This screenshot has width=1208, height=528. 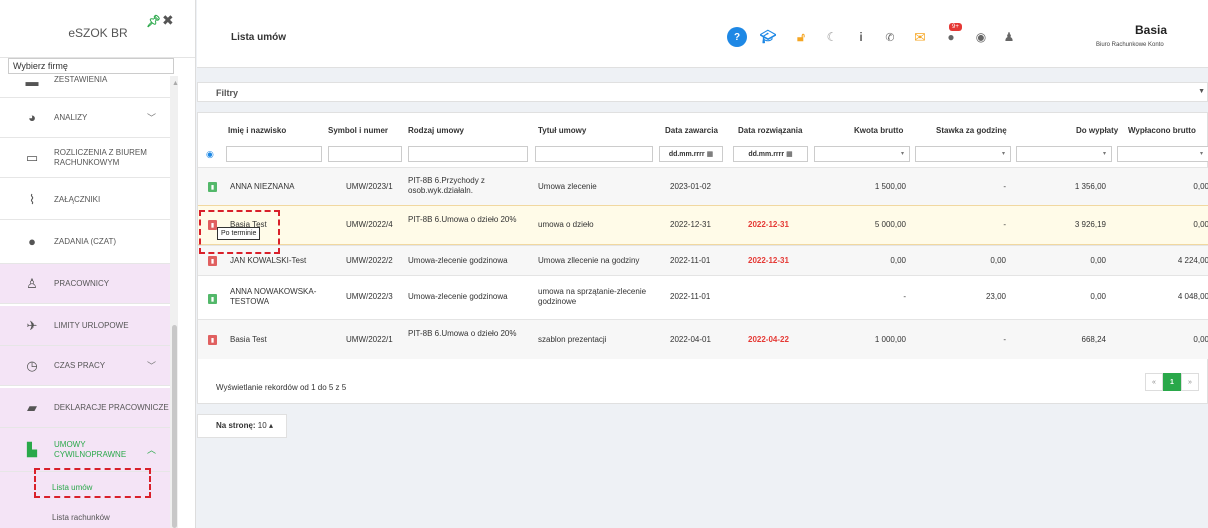 I want to click on pin-icon: 📌︎, so click(x=153, y=21).